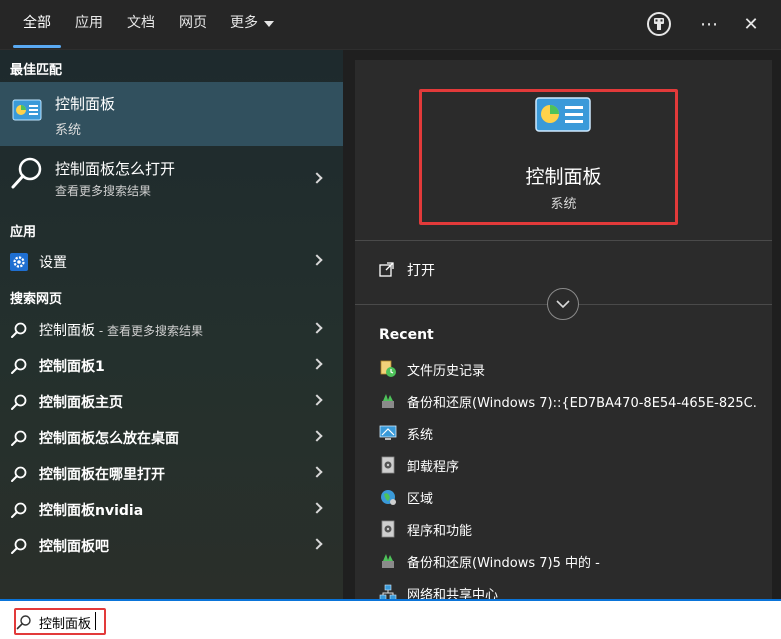 This screenshot has width=781, height=639. What do you see at coordinates (388, 368) in the screenshot?
I see `file-history-icon` at bounding box center [388, 368].